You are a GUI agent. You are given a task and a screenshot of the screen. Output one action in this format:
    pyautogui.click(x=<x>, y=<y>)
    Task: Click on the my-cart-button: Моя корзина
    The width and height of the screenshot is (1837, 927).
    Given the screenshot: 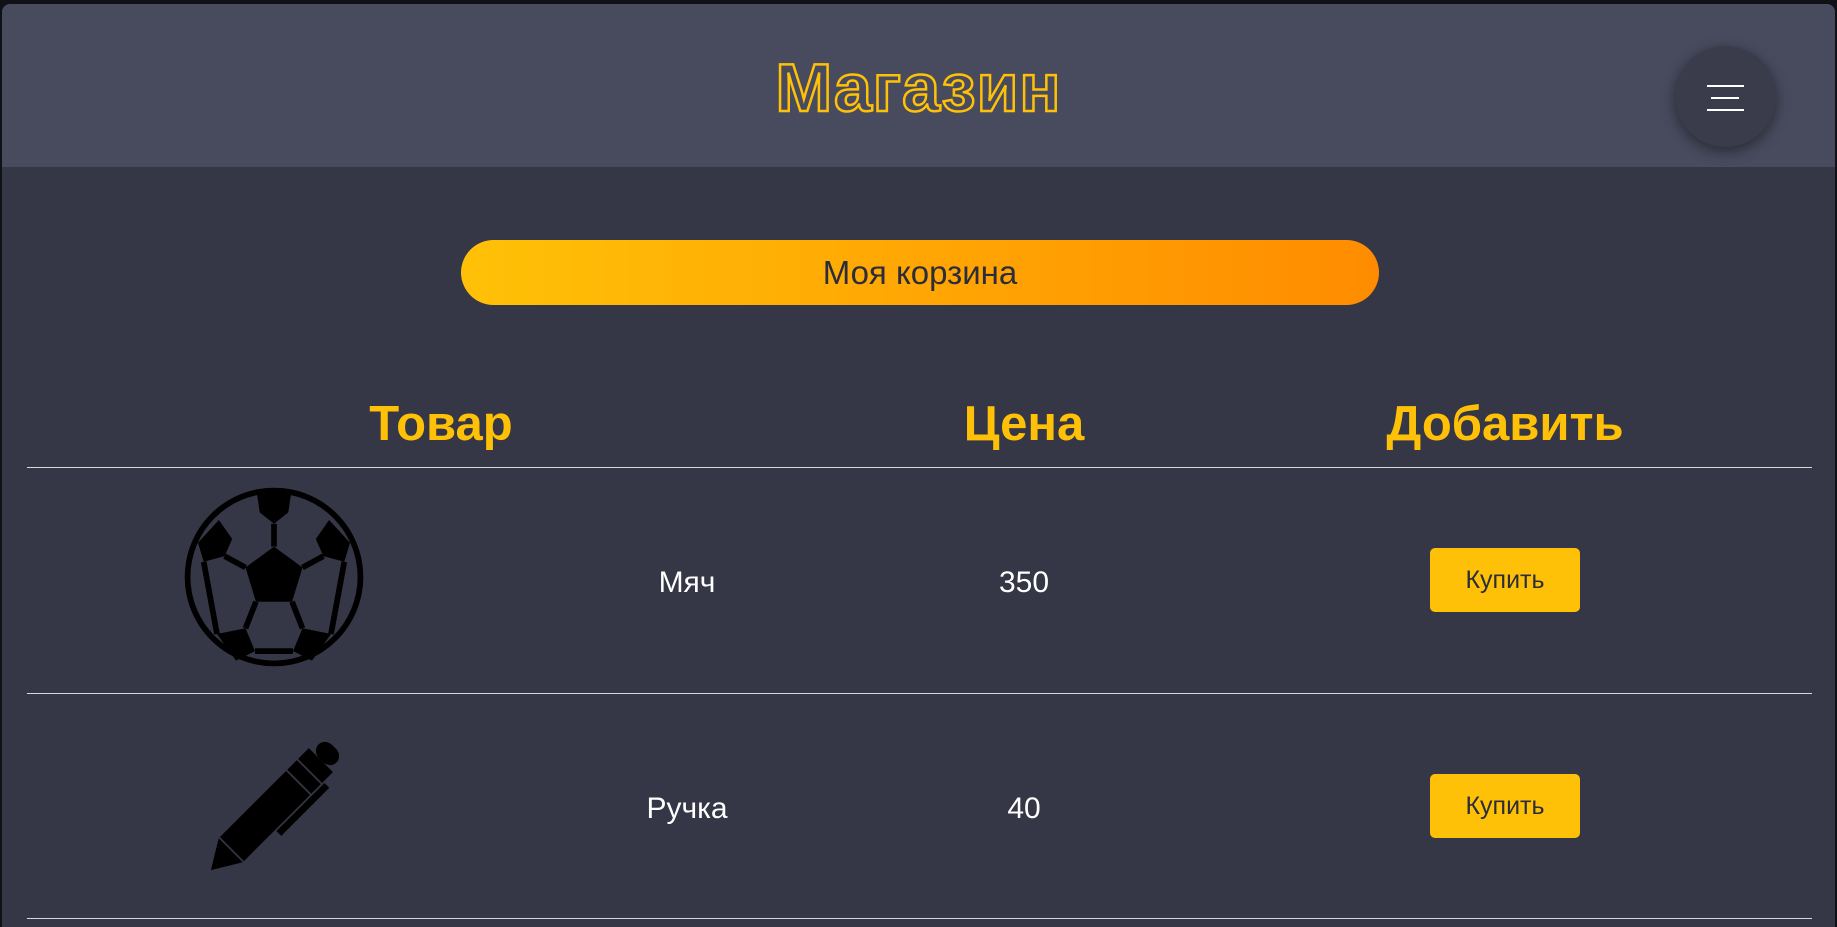 What is the action you would take?
    pyautogui.click(x=920, y=272)
    